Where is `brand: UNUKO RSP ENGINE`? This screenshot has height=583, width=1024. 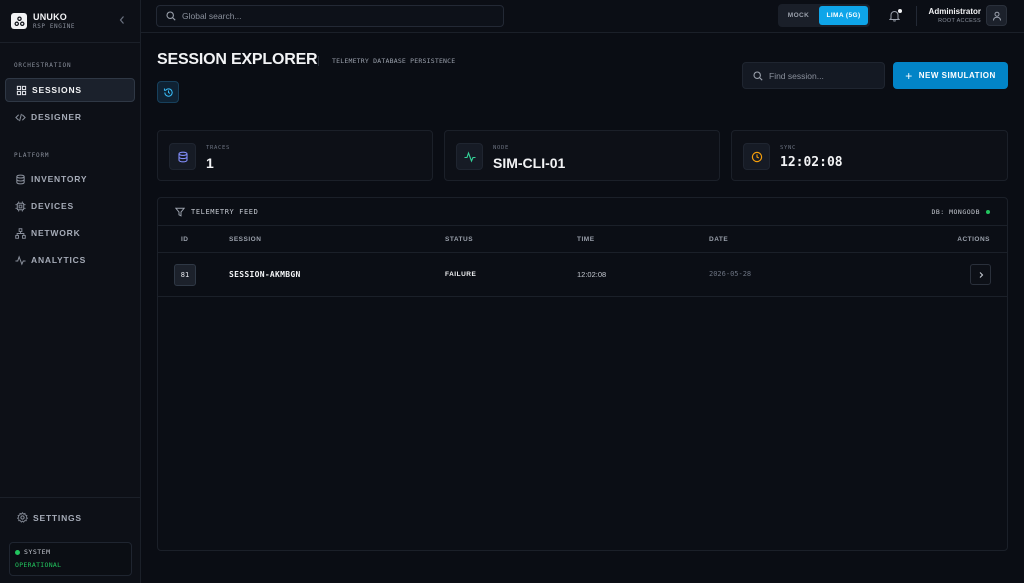 brand: UNUKO RSP ENGINE is located at coordinates (70, 21).